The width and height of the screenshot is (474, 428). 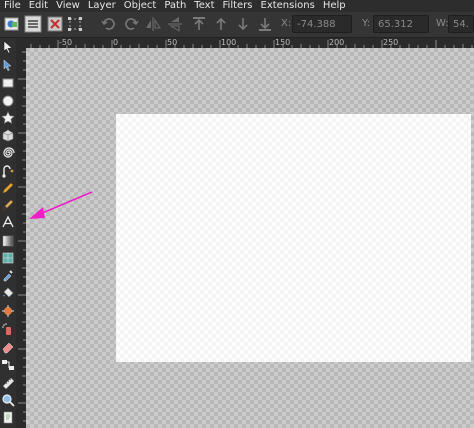 I want to click on menu-text: Text, so click(x=204, y=6).